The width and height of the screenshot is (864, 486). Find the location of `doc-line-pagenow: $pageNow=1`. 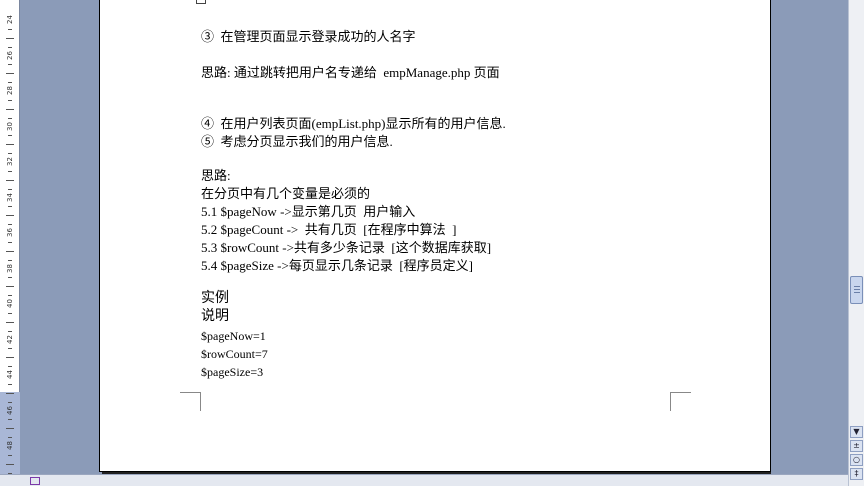

doc-line-pagenow: $pageNow=1 is located at coordinates (233, 336).